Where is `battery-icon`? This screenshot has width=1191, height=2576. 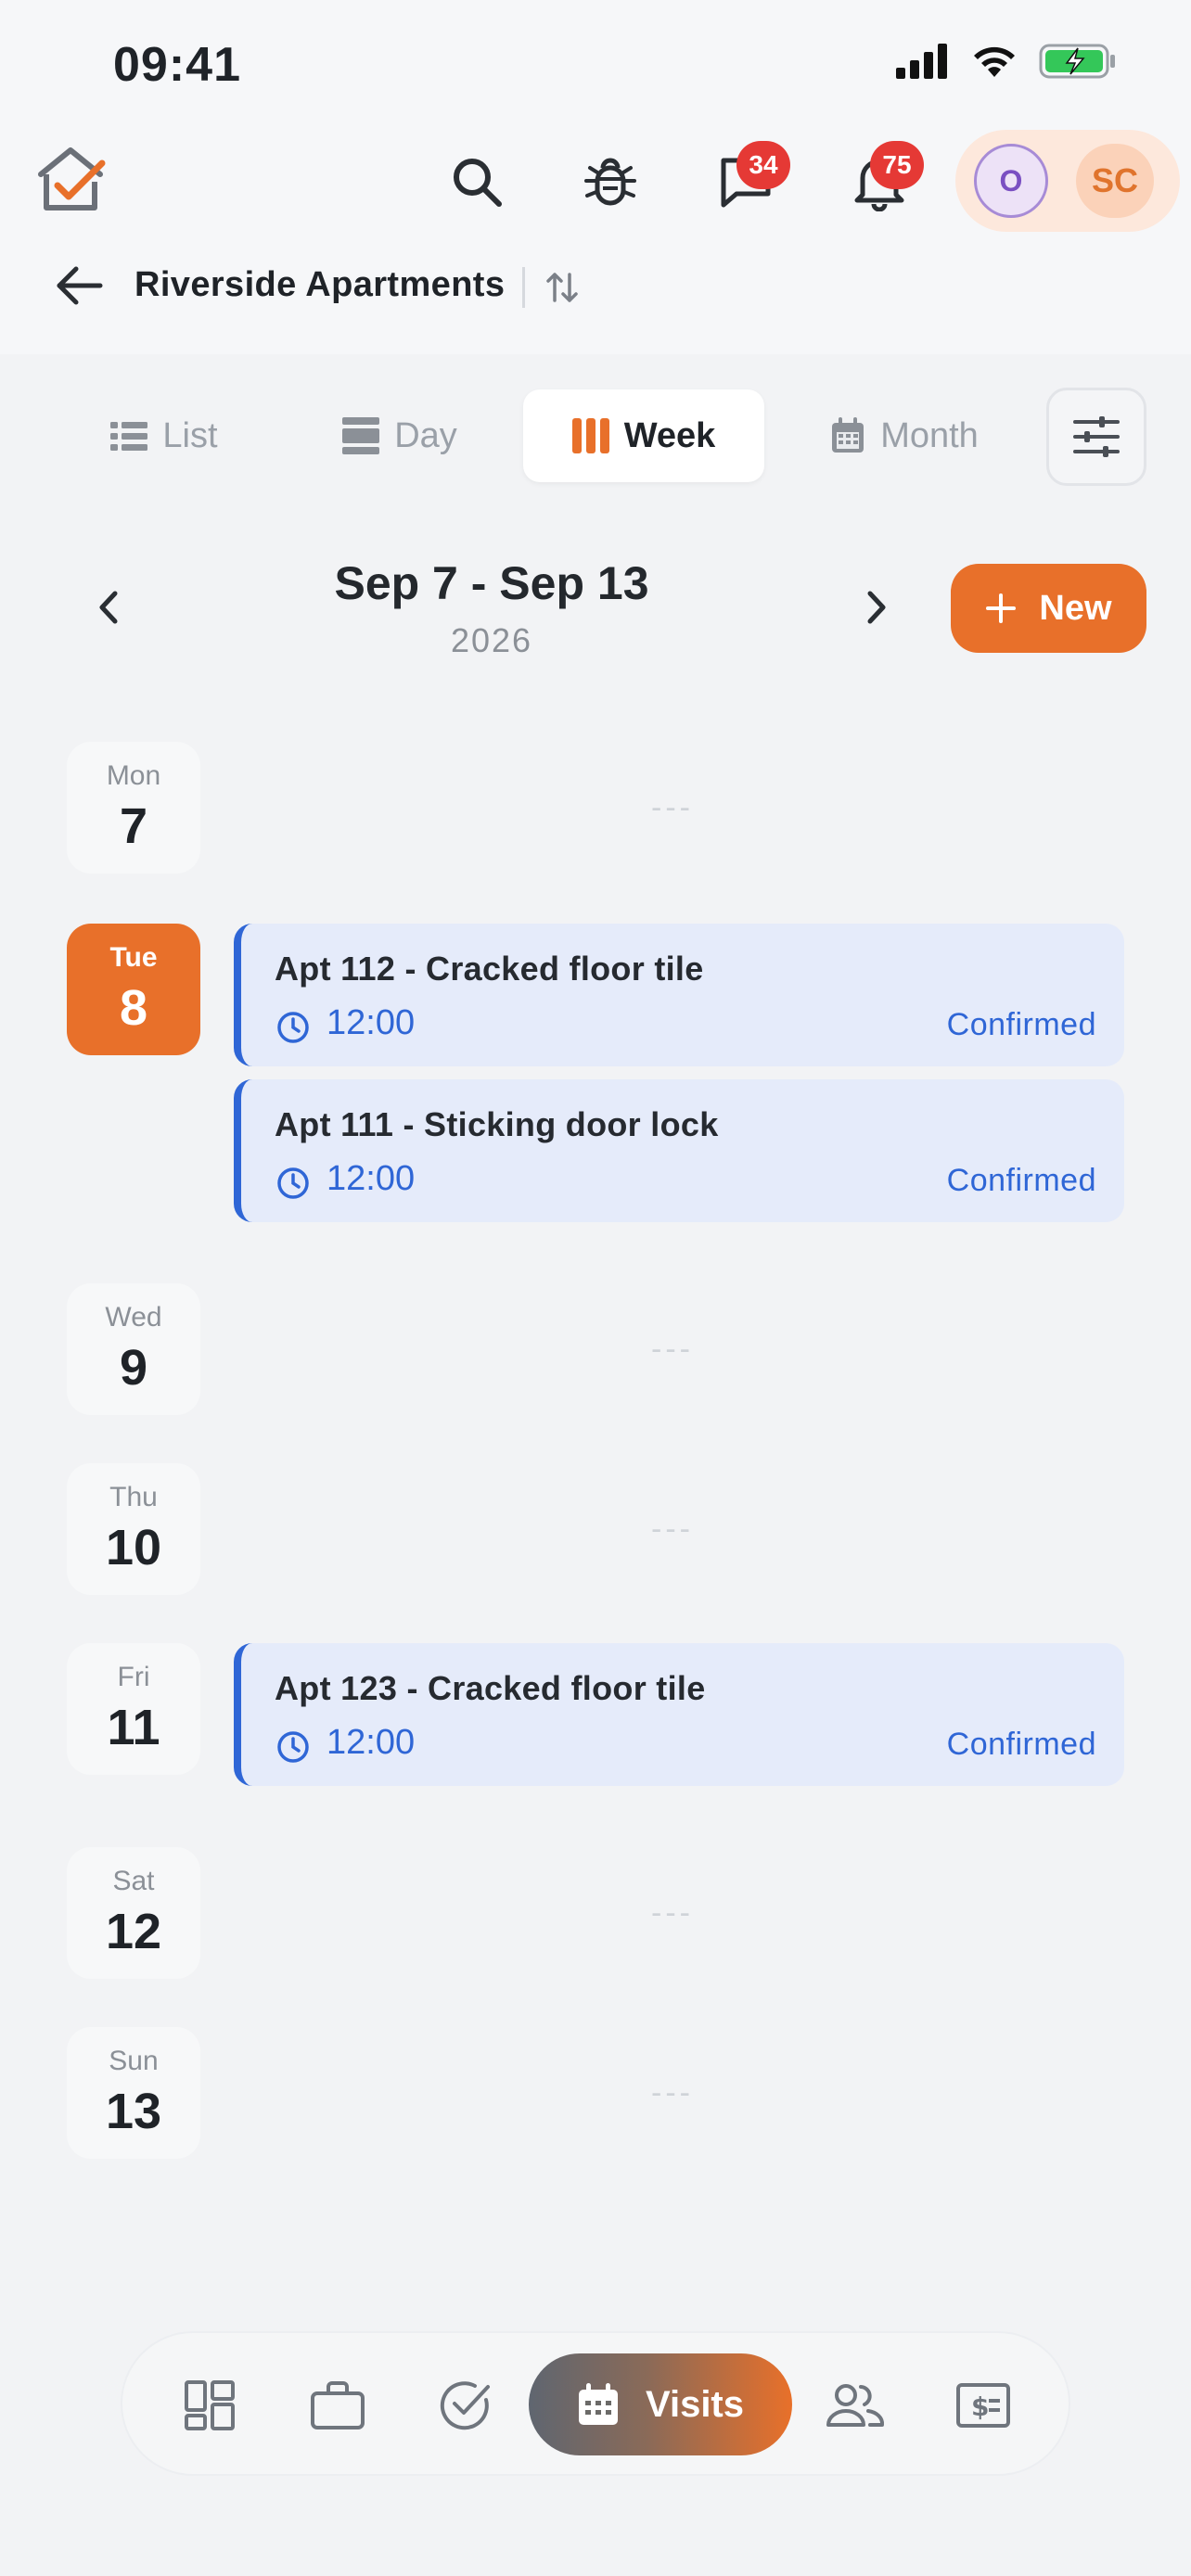
battery-icon is located at coordinates (1077, 61).